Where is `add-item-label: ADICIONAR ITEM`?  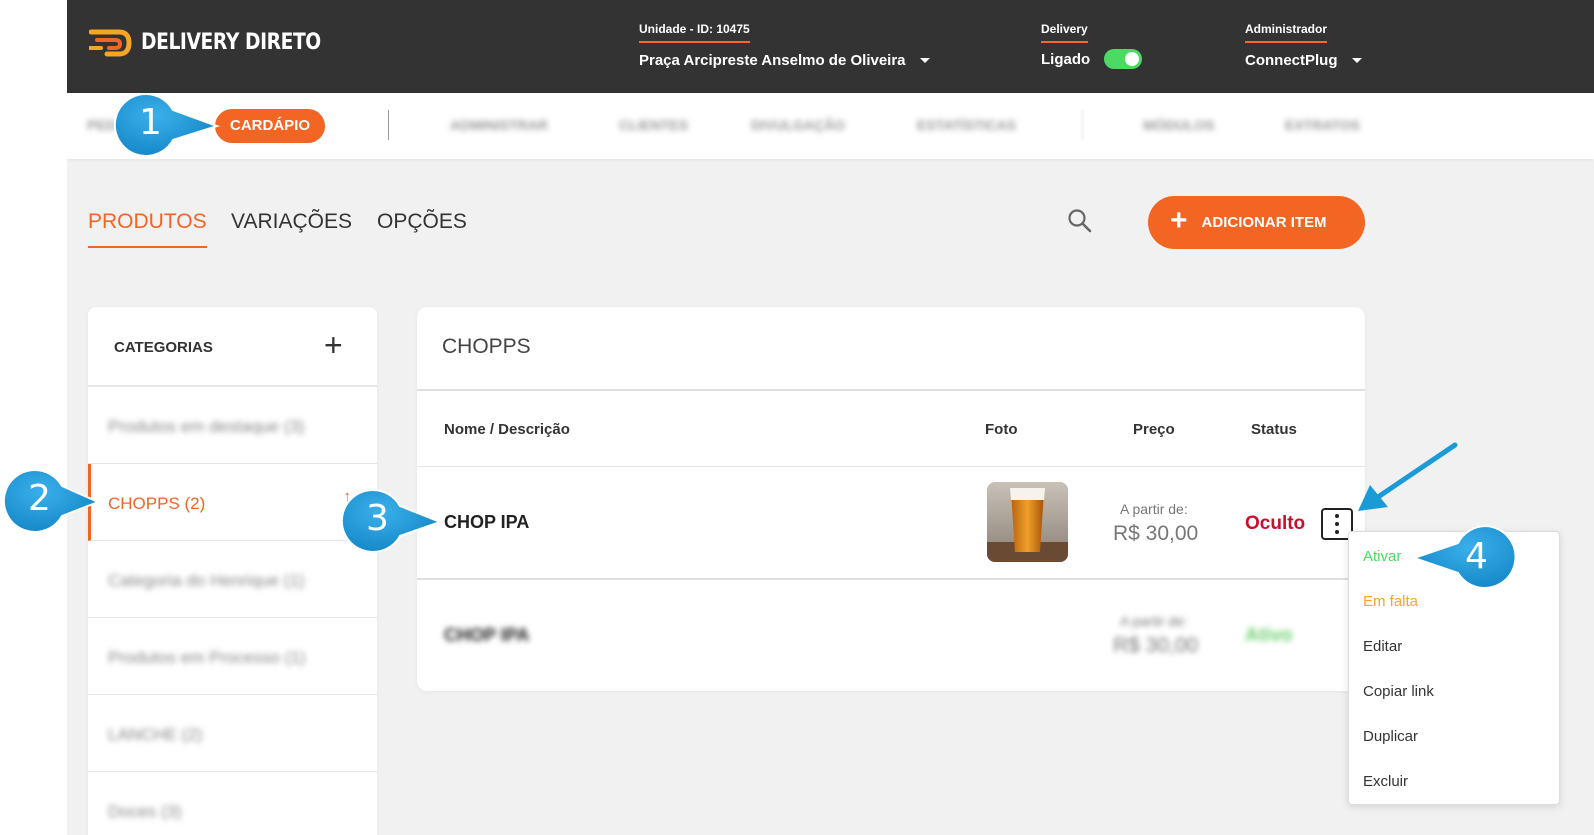 add-item-label: ADICIONAR ITEM is located at coordinates (1264, 222).